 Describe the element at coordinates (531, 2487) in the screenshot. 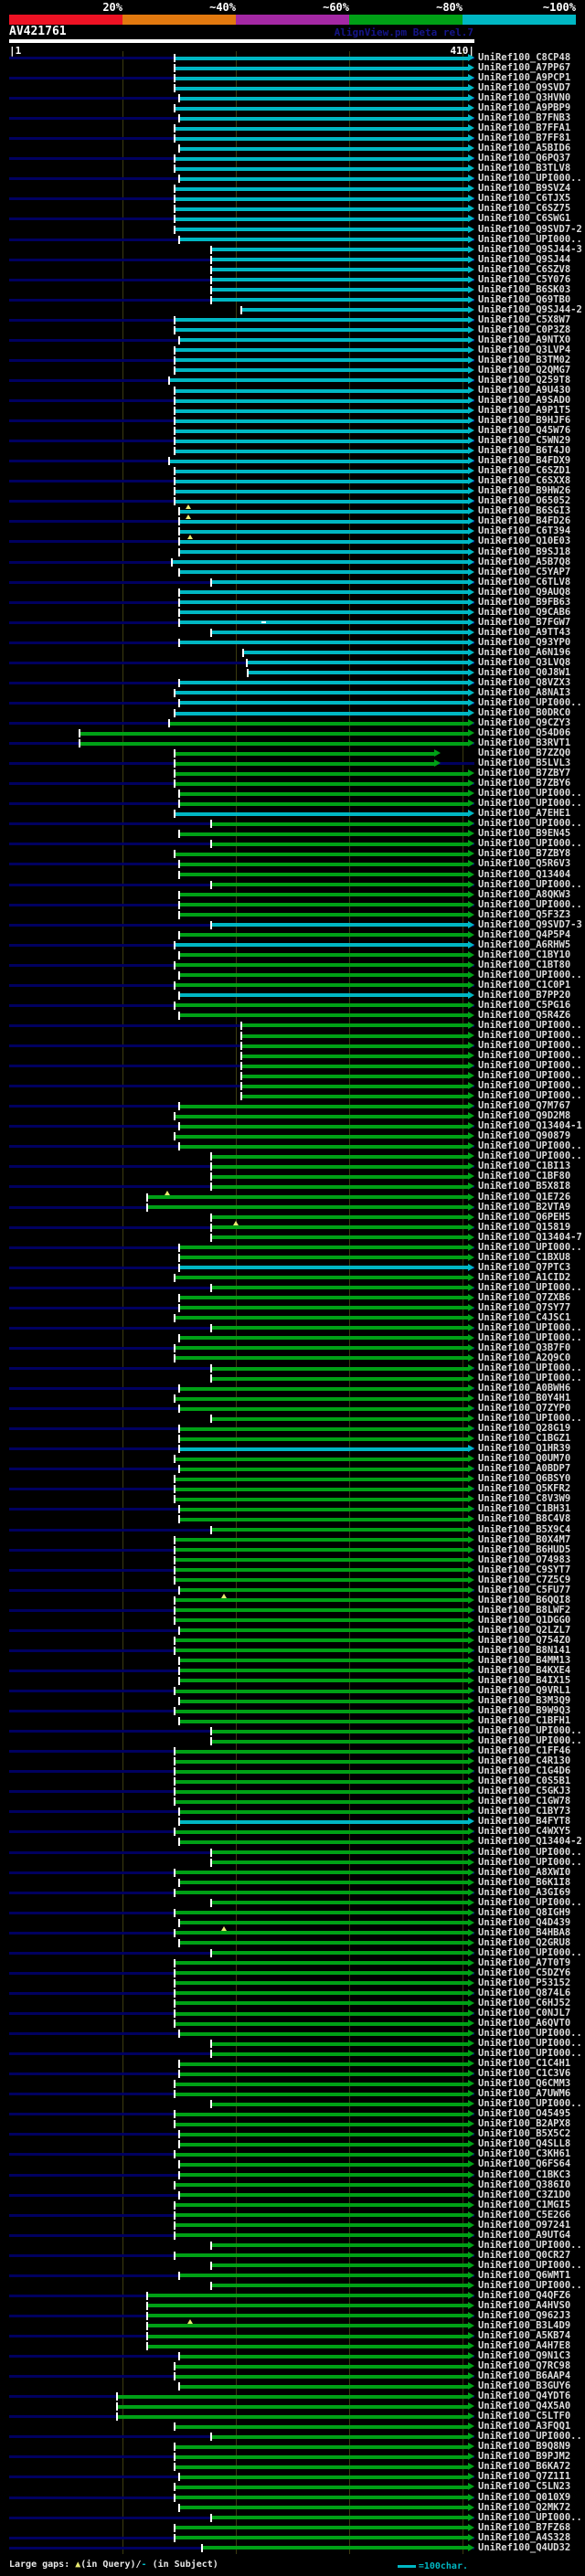

I see `hit-label: UniRef100_C5LN23` at that location.